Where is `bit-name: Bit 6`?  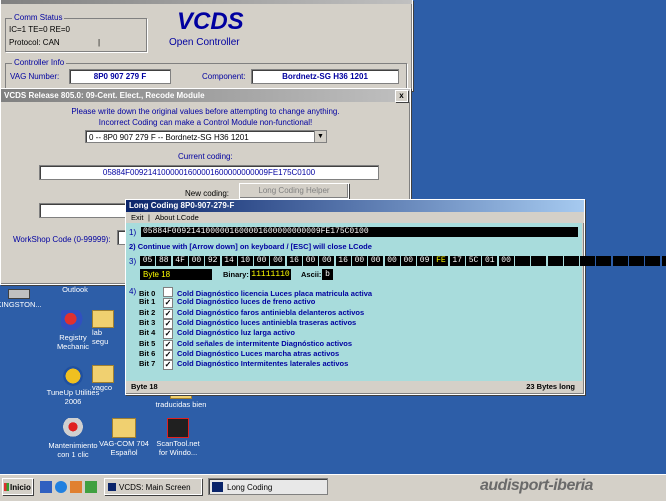
bit-name: Bit 6 is located at coordinates (147, 353).